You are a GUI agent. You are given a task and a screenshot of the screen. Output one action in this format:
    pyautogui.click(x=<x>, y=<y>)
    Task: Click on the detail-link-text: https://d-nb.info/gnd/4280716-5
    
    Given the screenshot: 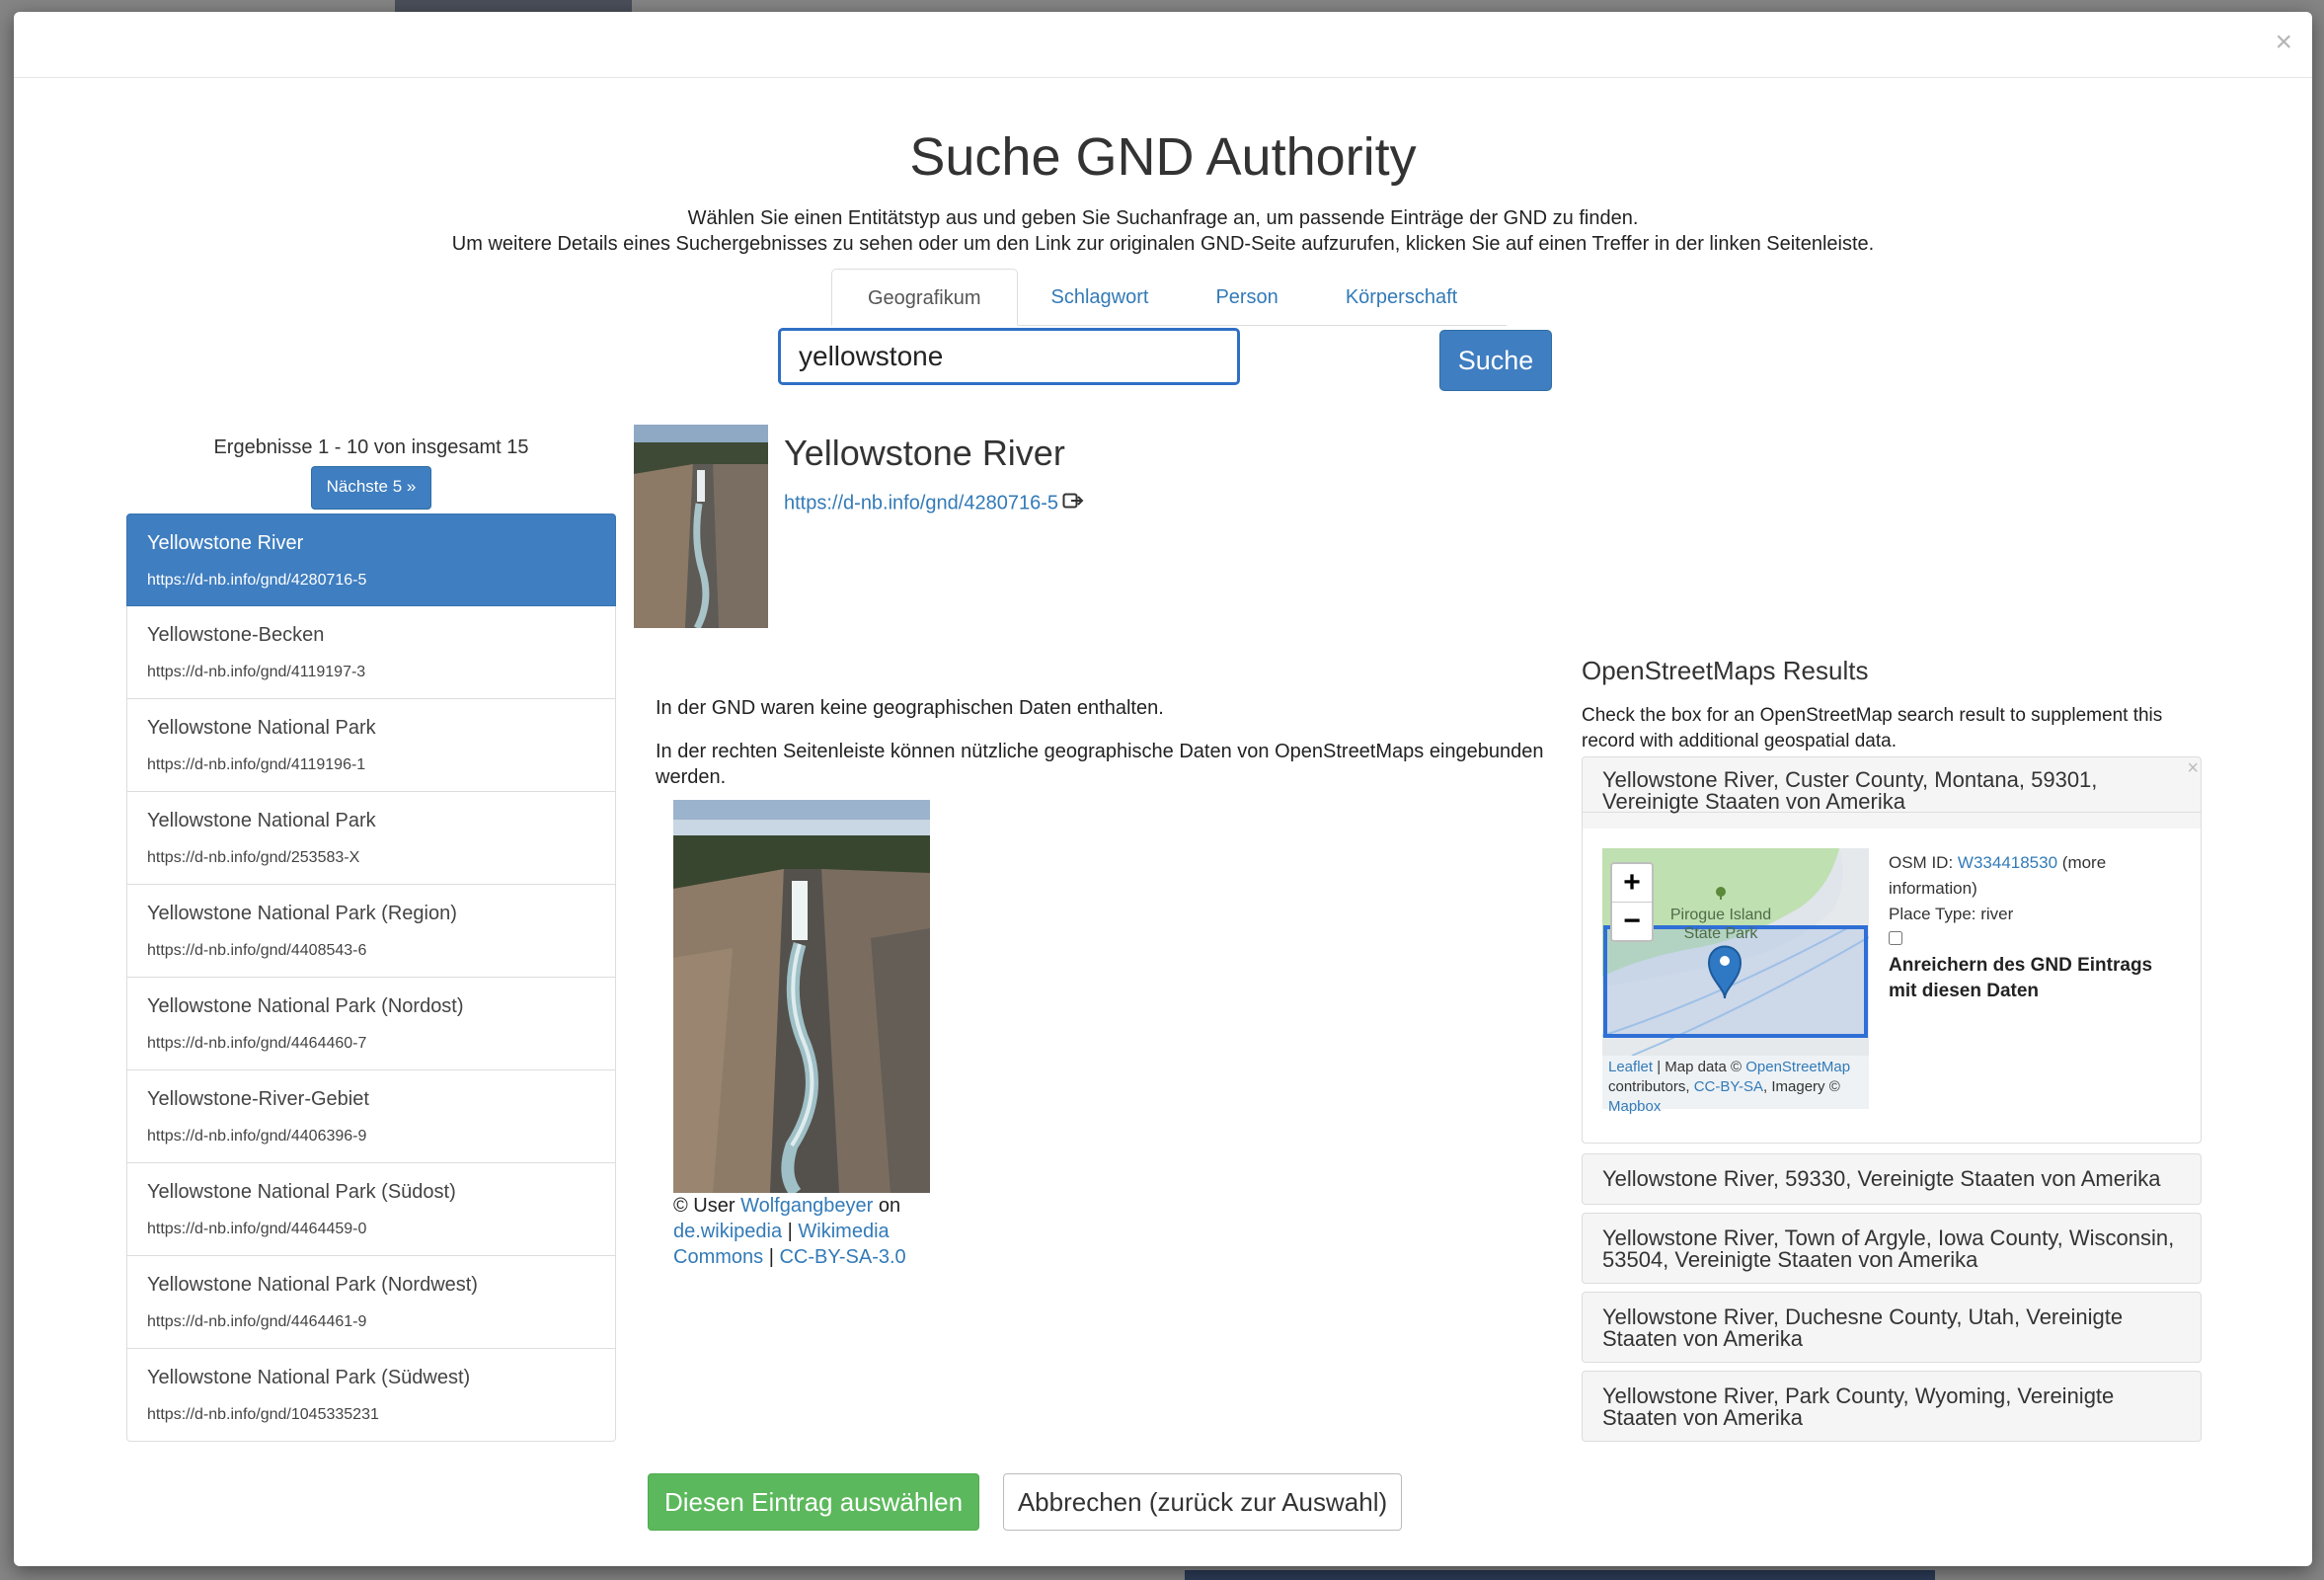 What is the action you would take?
    pyautogui.click(x=921, y=503)
    